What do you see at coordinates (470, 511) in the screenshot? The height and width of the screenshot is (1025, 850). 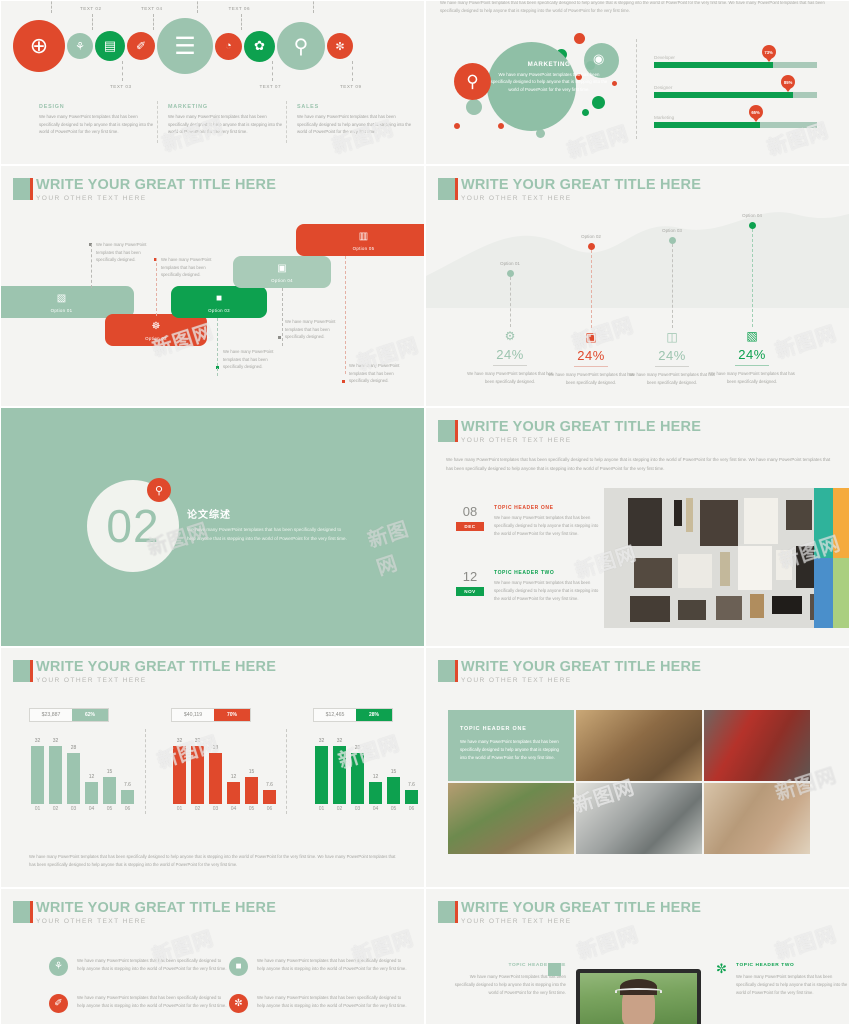 I see `date-day: 08` at bounding box center [470, 511].